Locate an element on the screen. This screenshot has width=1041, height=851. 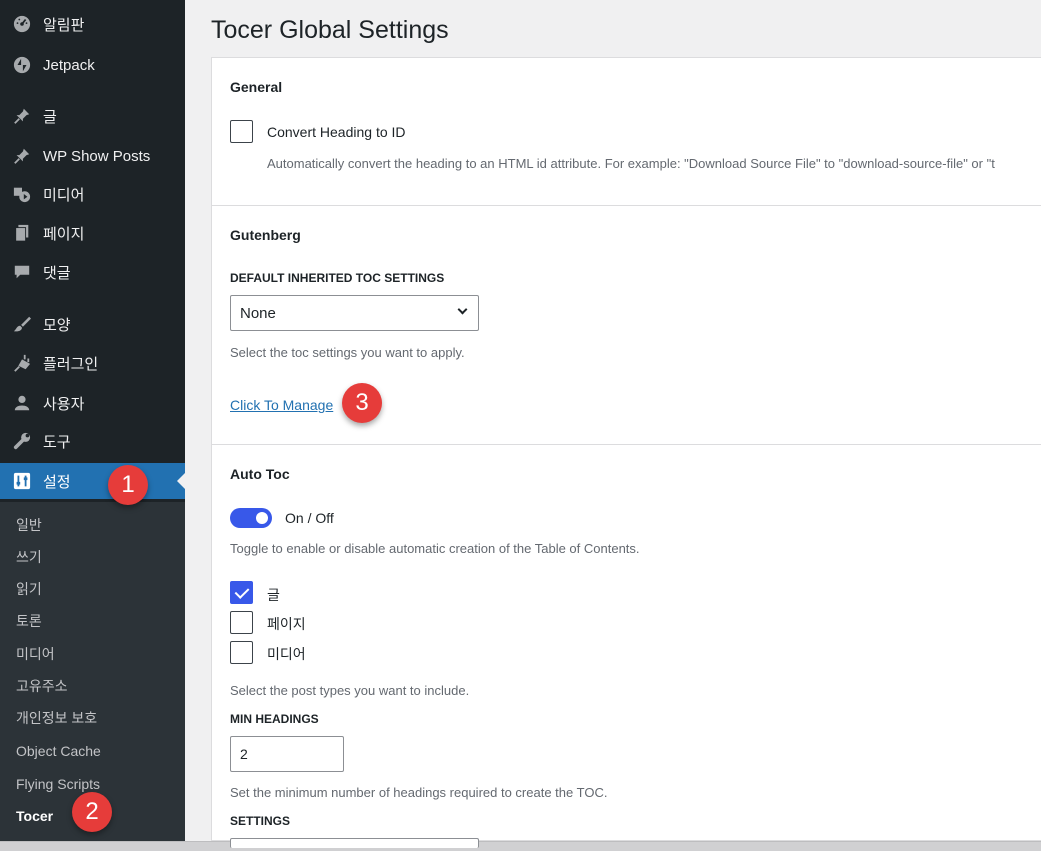
comment-icon is located at coordinates (22, 272).